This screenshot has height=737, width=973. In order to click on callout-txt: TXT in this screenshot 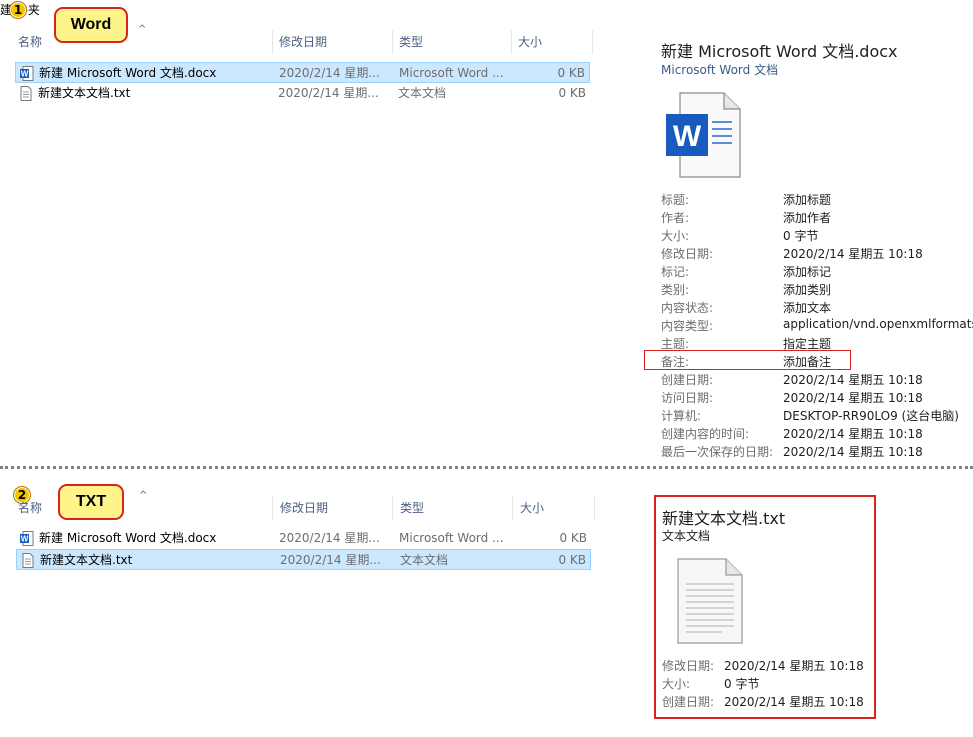, I will do `click(91, 502)`.